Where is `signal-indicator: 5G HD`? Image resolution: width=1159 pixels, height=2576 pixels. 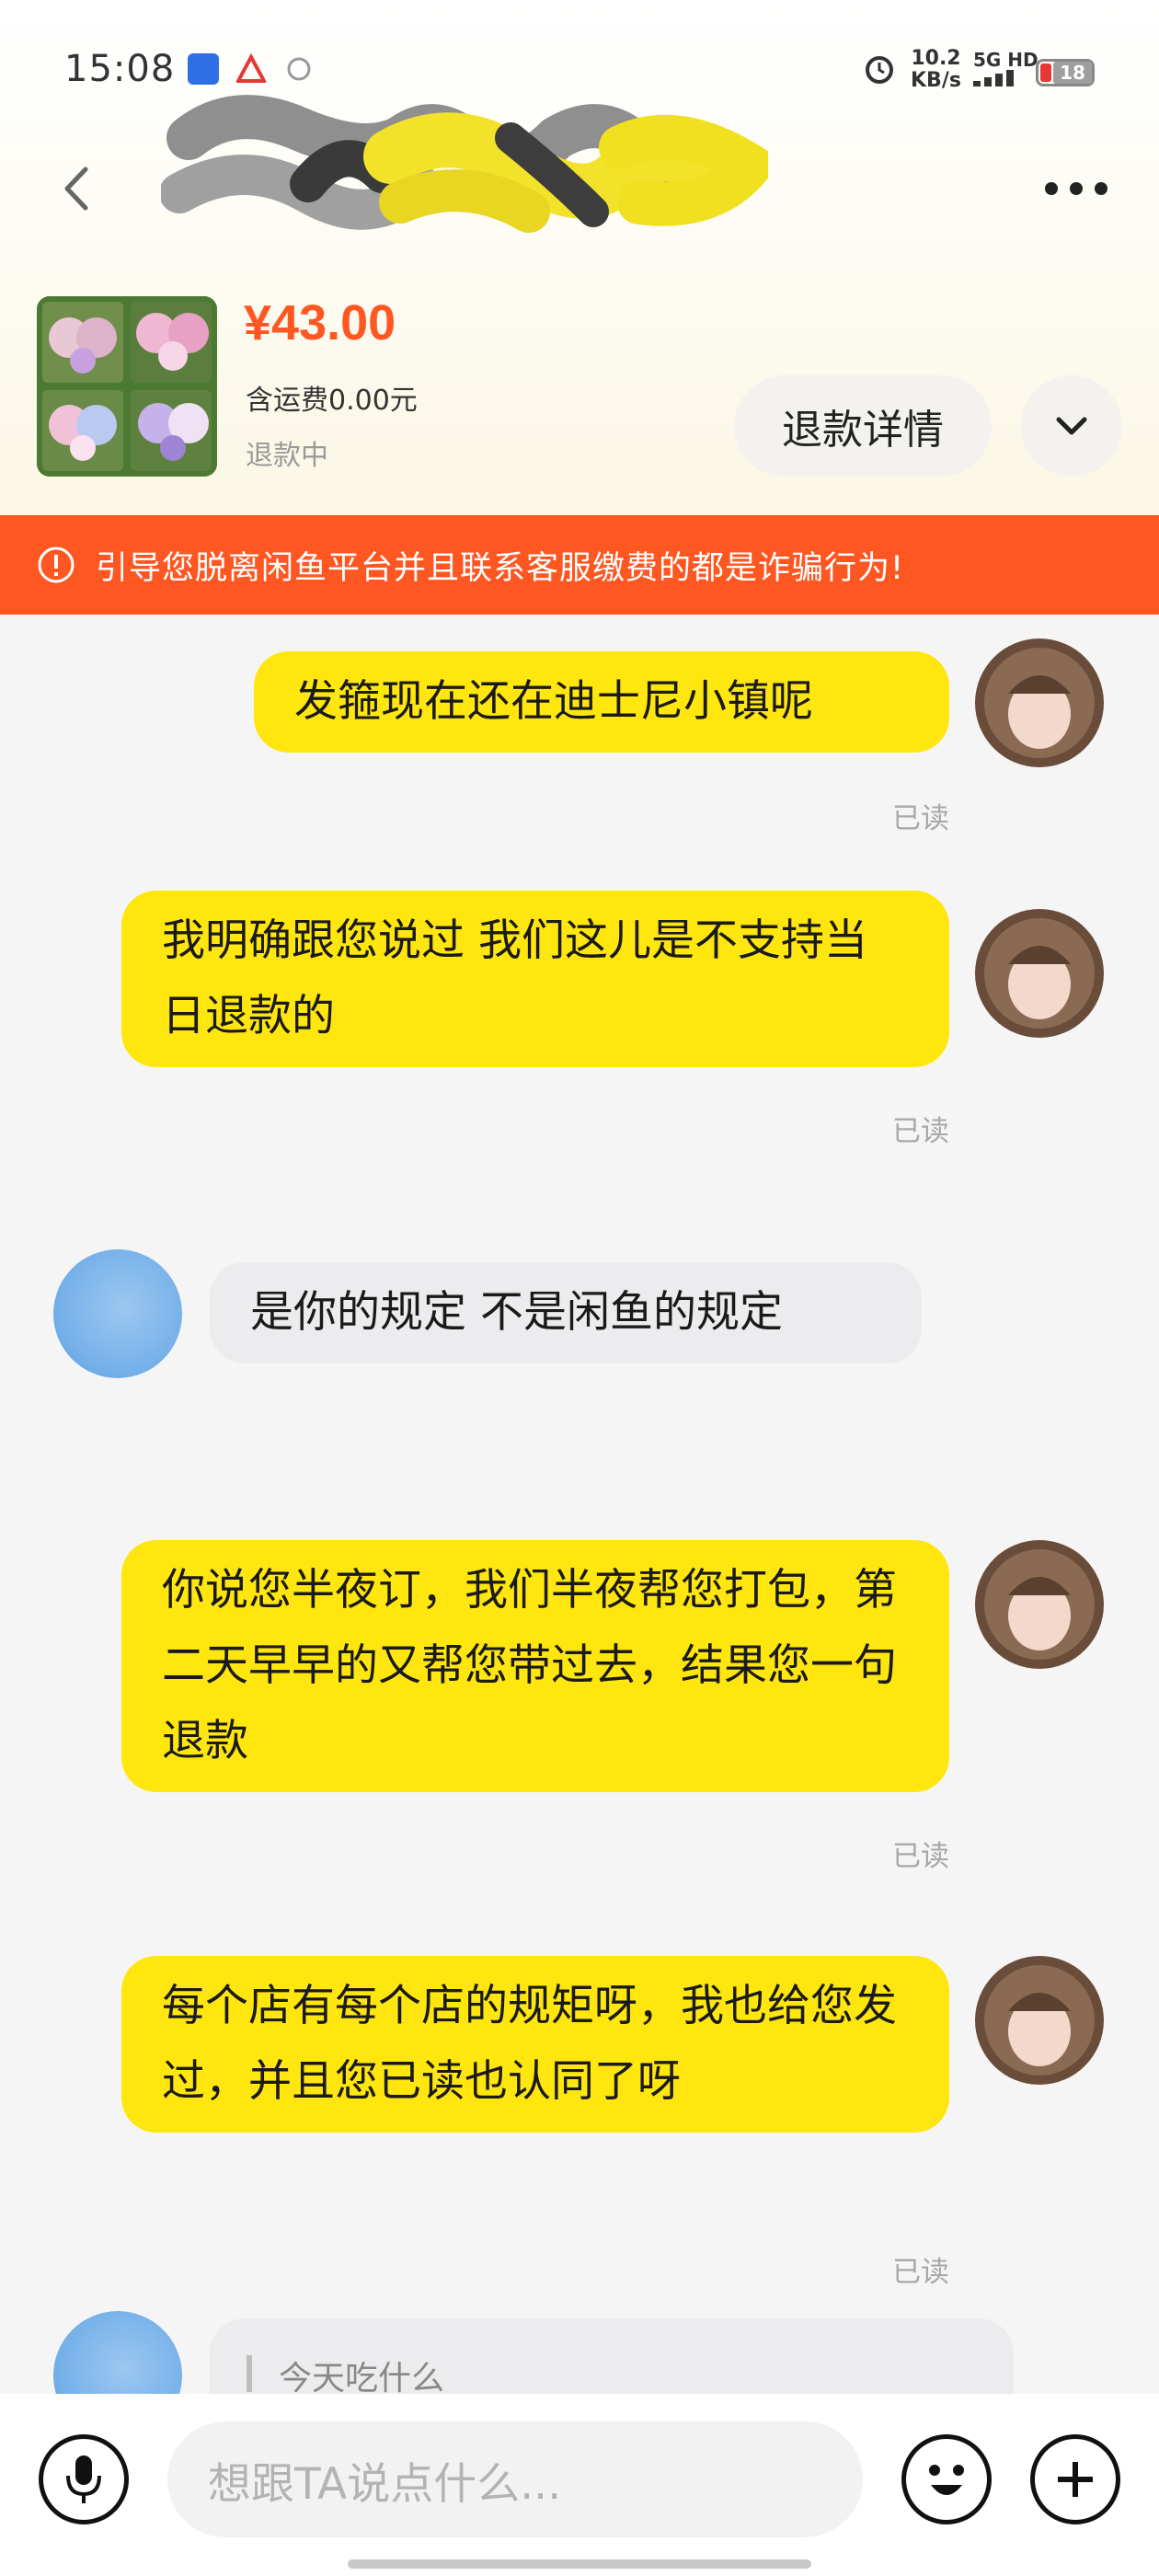
signal-indicator: 5G HD is located at coordinates (1006, 70).